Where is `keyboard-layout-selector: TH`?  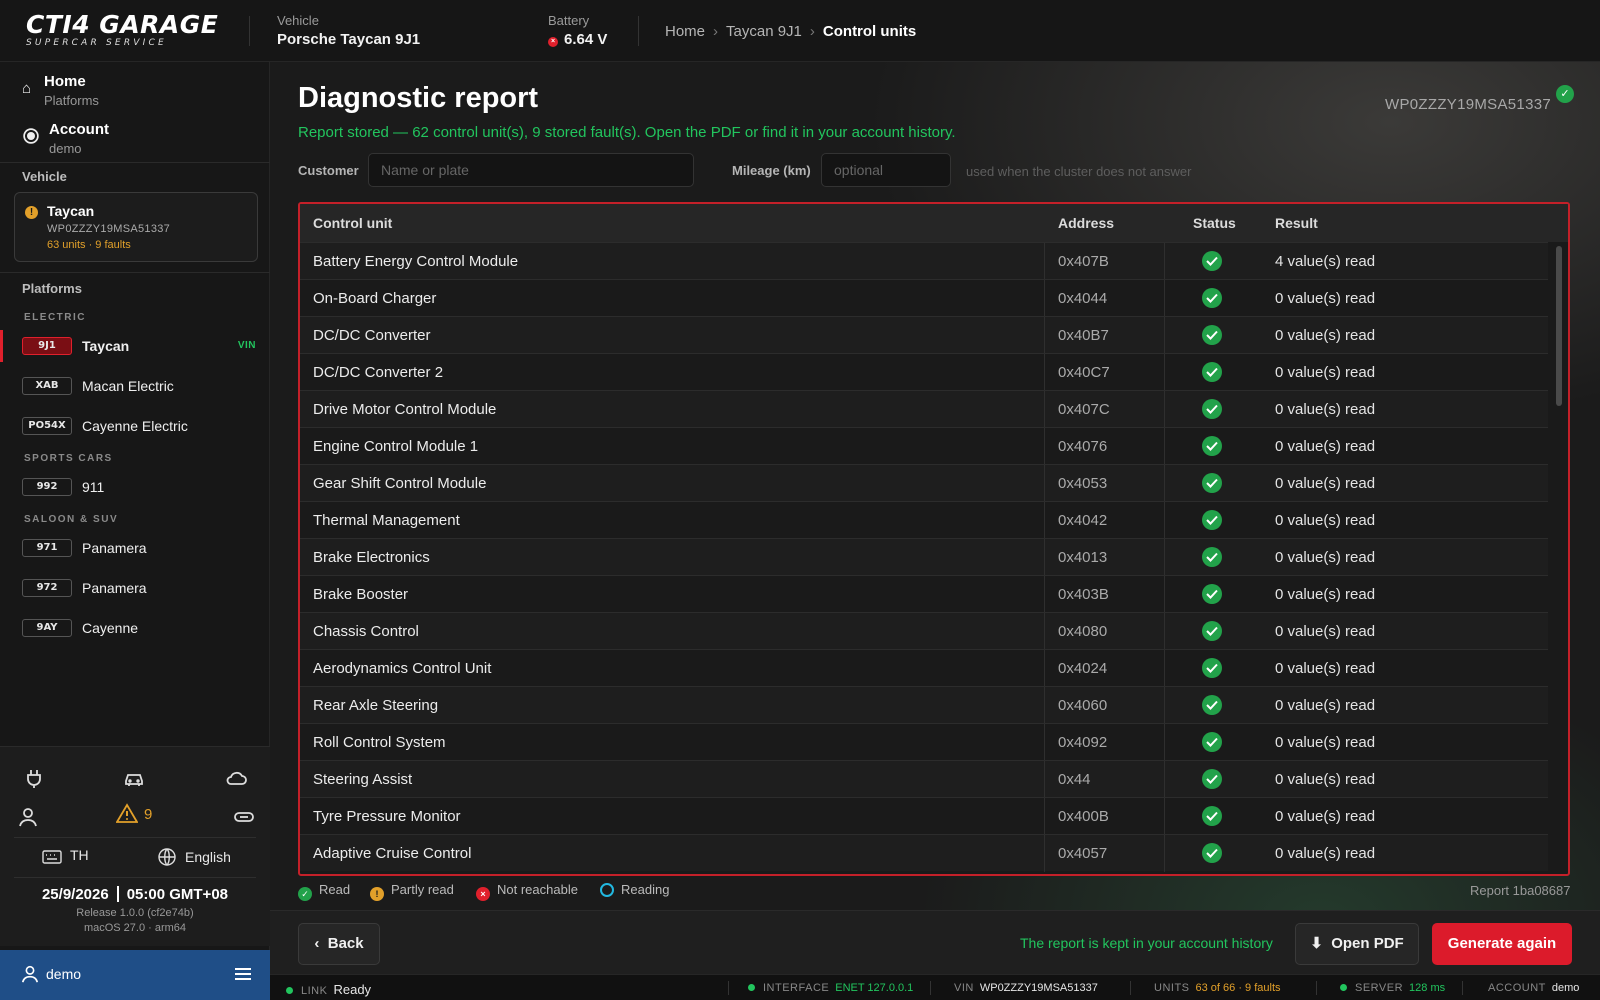
keyboard-layout-selector: TH is located at coordinates (65, 856).